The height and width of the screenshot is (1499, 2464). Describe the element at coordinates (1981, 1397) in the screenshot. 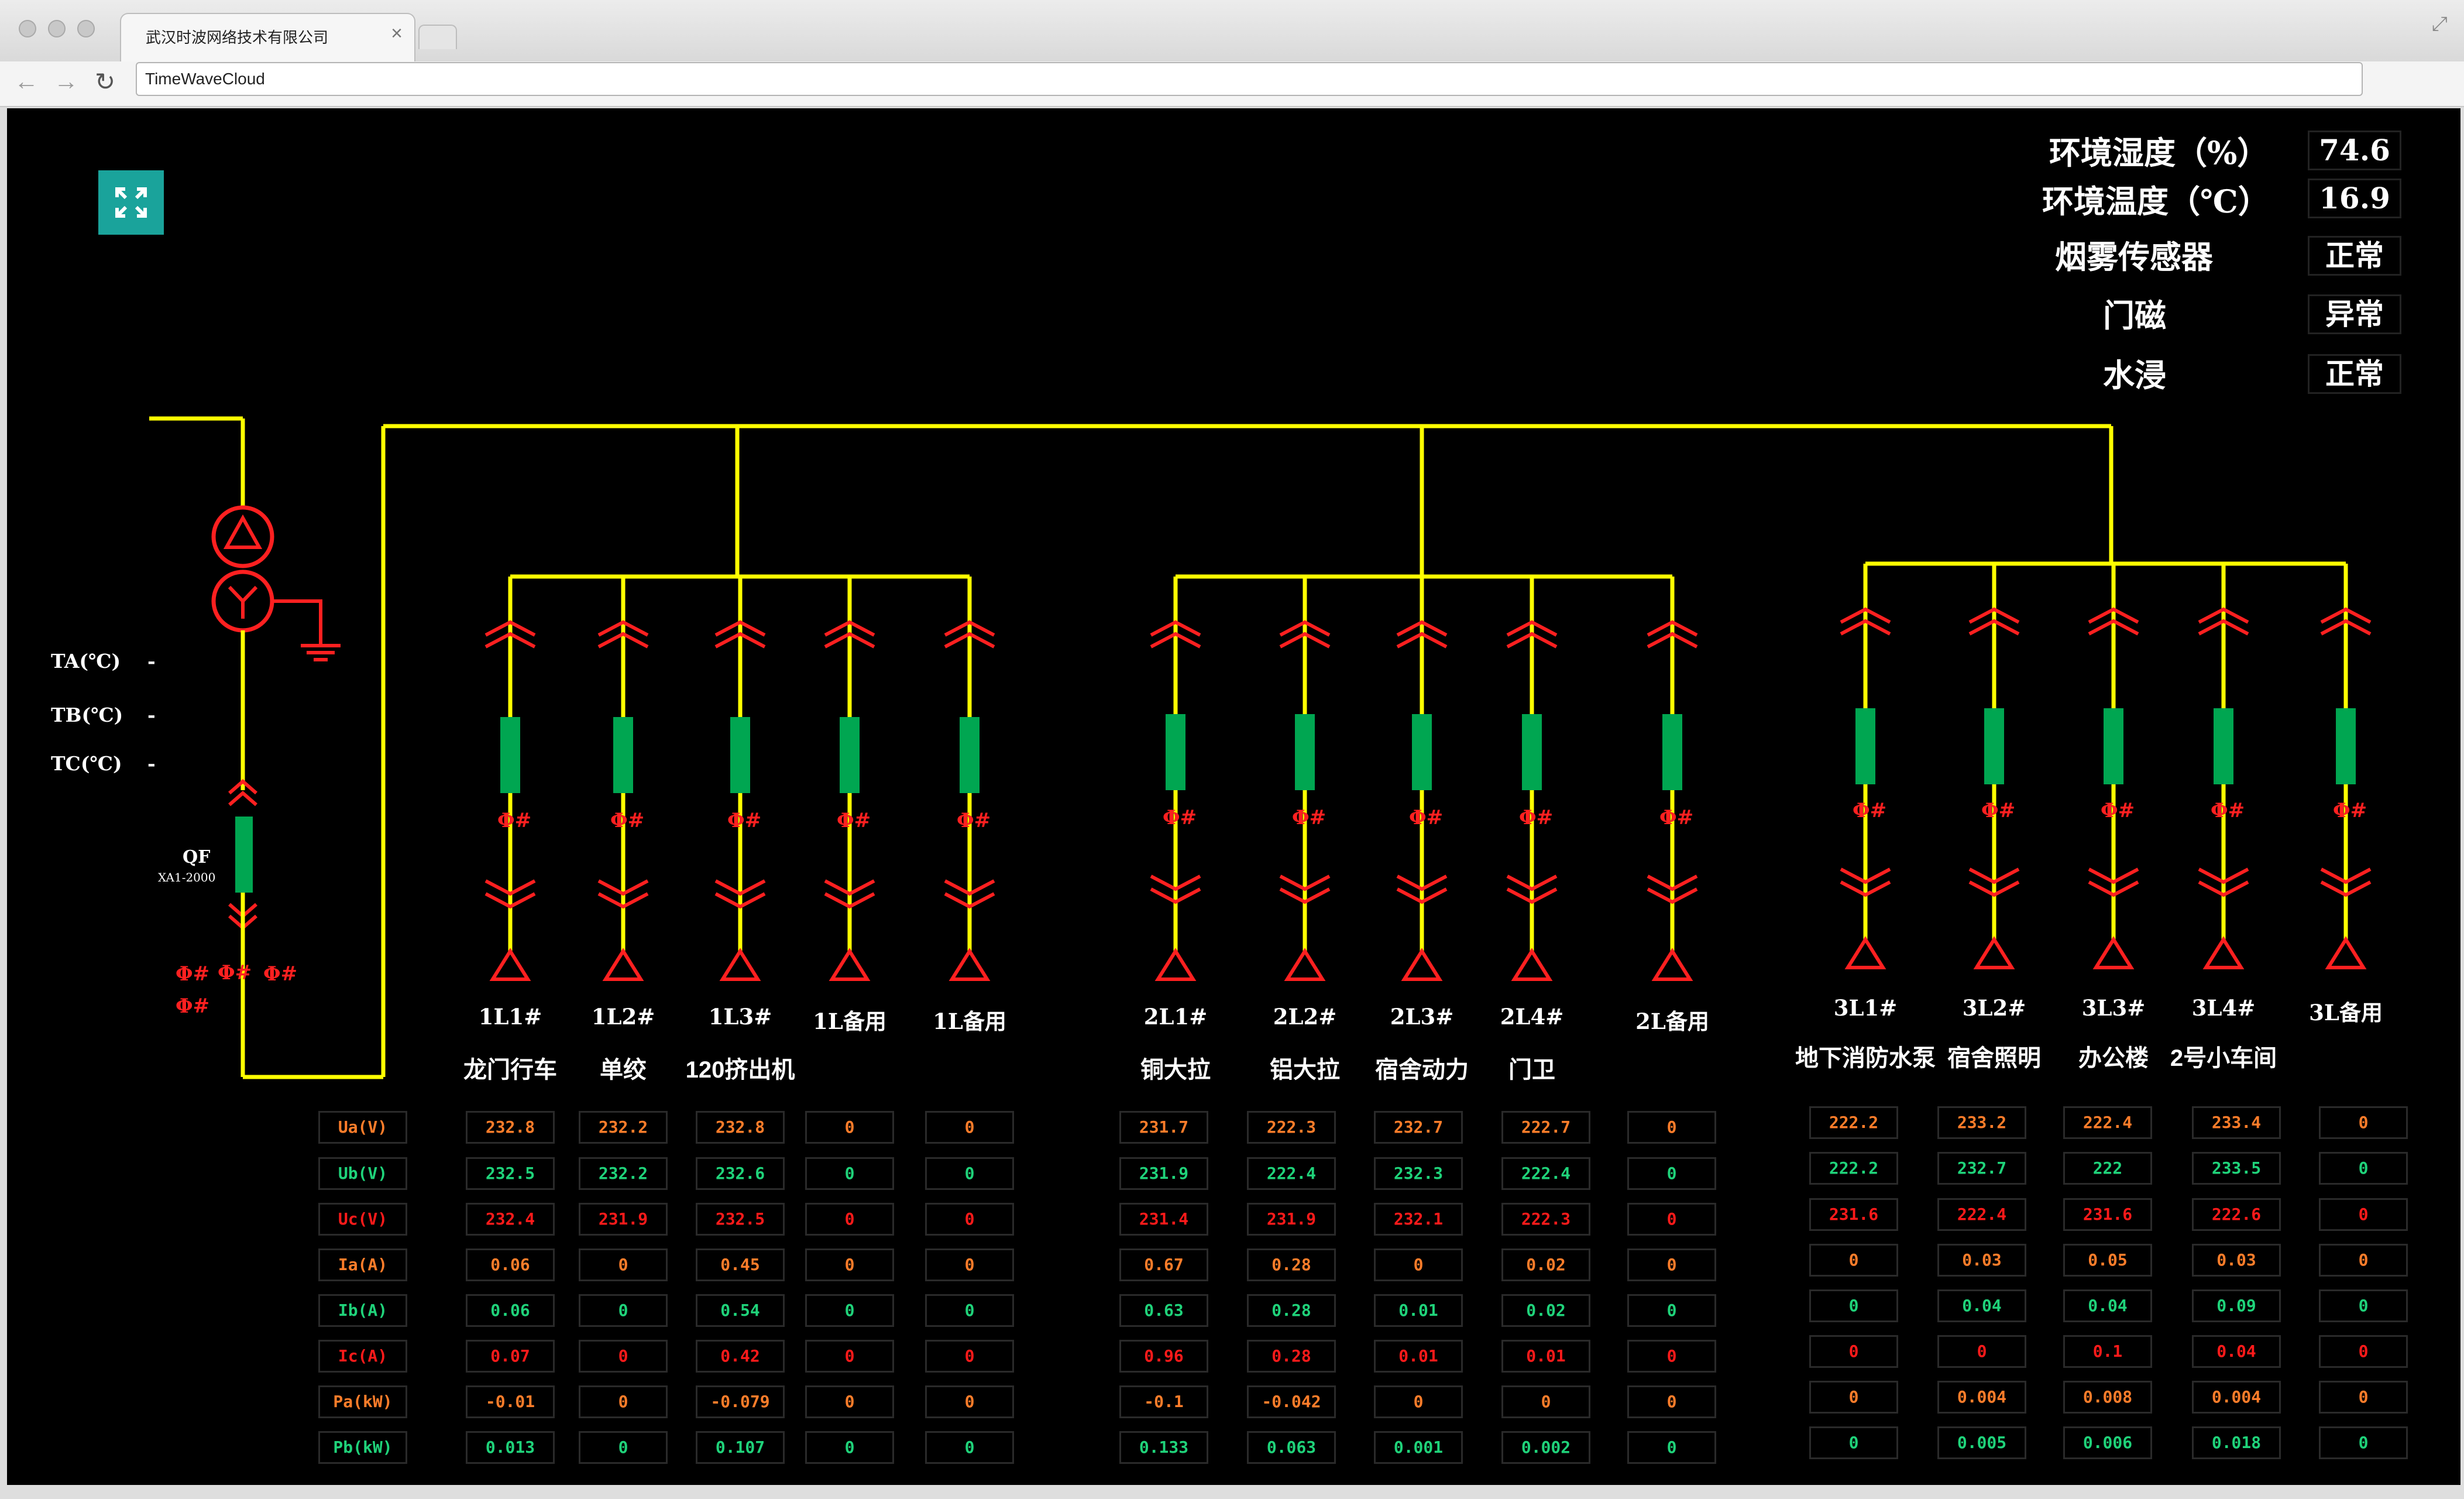

I see `value-cell: 0.004` at that location.